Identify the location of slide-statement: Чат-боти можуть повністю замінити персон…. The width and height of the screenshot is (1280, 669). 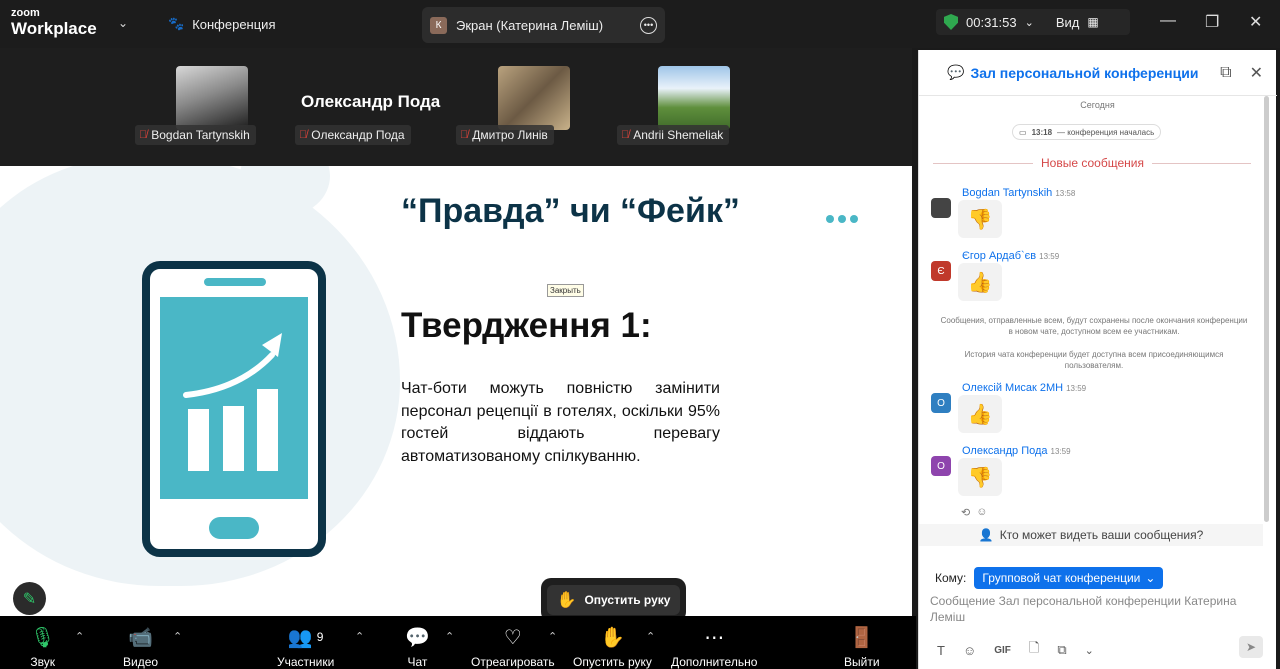
(560, 422).